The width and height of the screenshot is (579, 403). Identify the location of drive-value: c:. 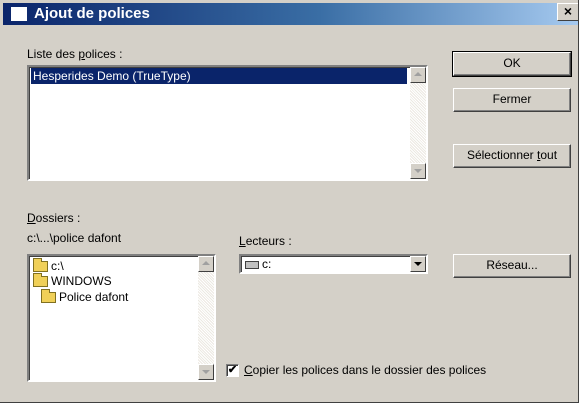
(258, 264).